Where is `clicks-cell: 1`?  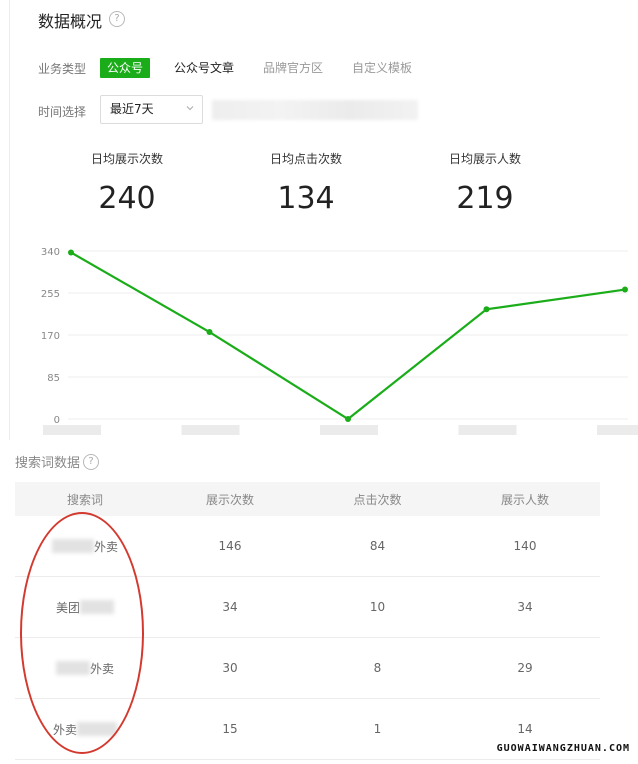
clicks-cell: 1 is located at coordinates (377, 729).